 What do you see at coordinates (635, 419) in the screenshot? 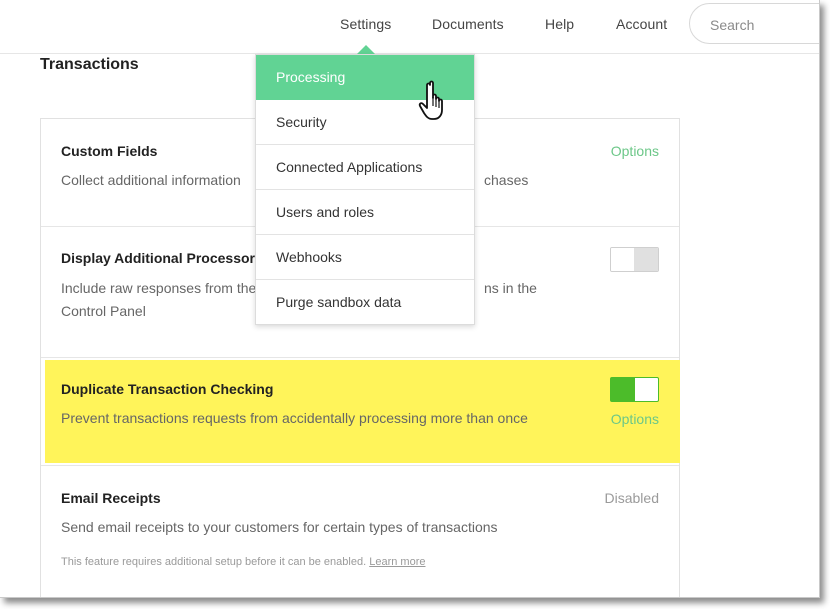
I see `duplicate-checking-options-link: Options` at bounding box center [635, 419].